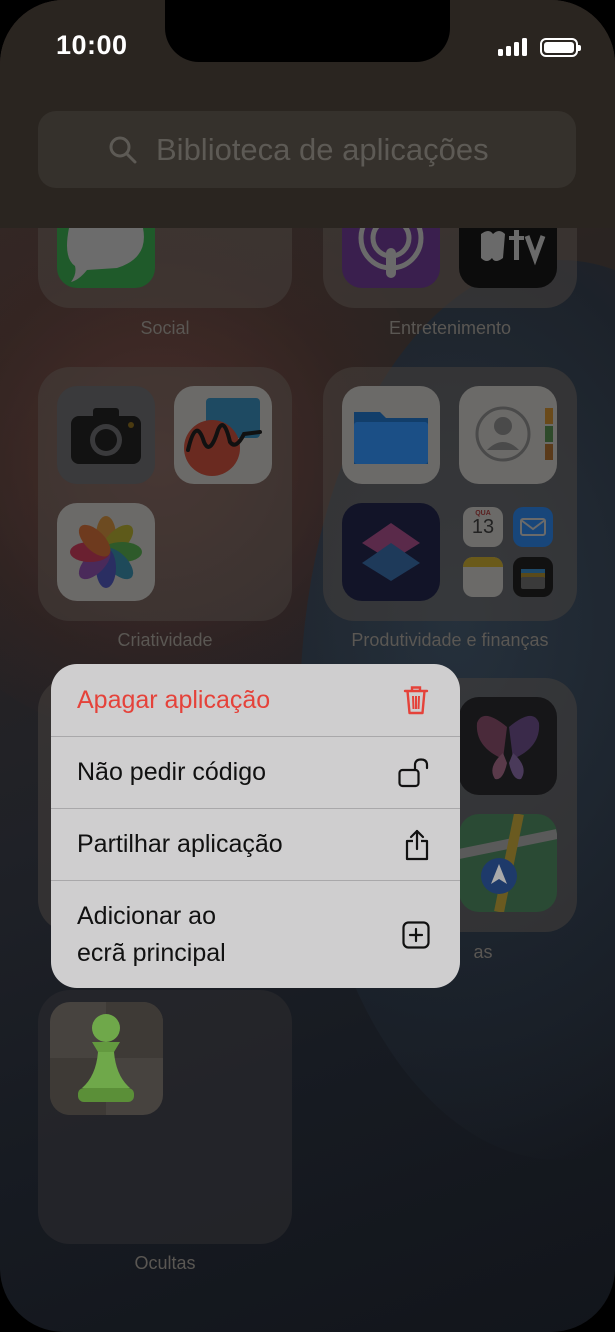  I want to click on wallet-icon, so click(533, 579).